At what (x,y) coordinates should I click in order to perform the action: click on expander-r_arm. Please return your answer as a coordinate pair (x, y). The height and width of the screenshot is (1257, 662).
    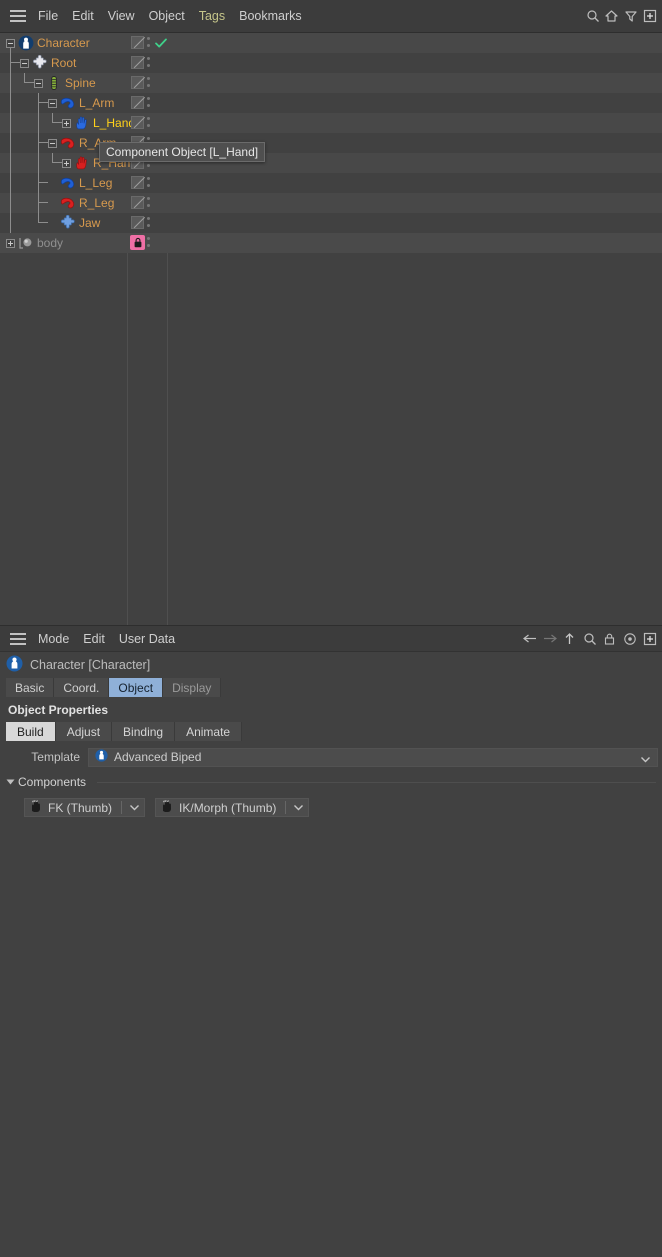
    Looking at the image, I should click on (52, 143).